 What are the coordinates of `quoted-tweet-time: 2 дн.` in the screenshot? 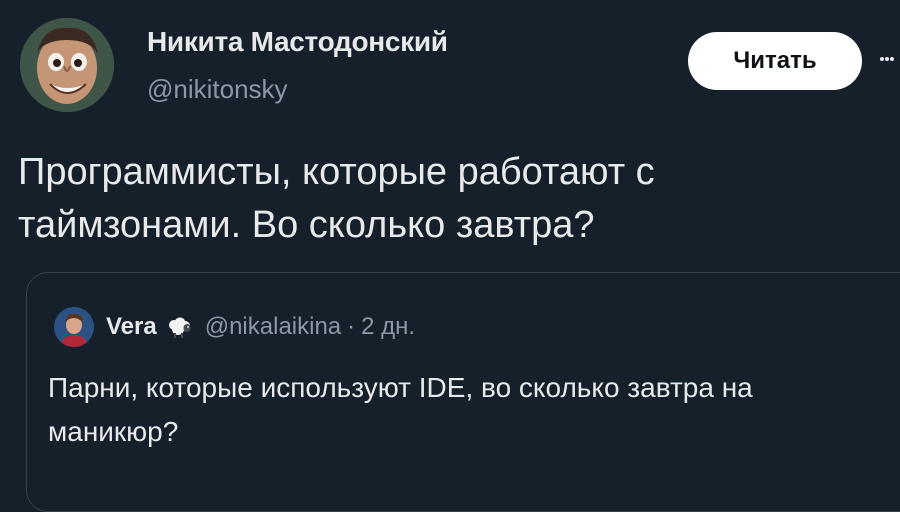 It's located at (388, 327).